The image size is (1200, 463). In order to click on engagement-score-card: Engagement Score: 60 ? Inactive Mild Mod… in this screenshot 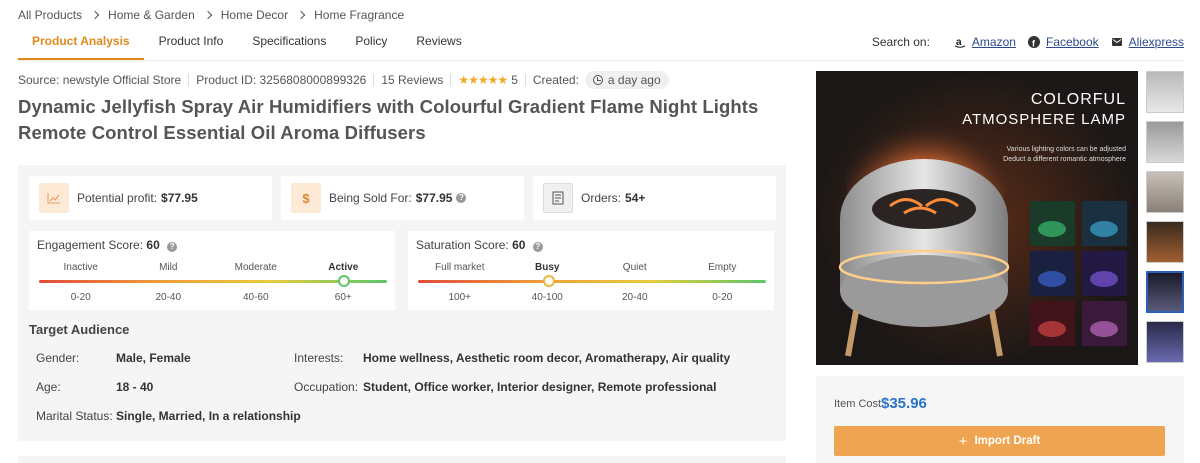, I will do `click(212, 270)`.